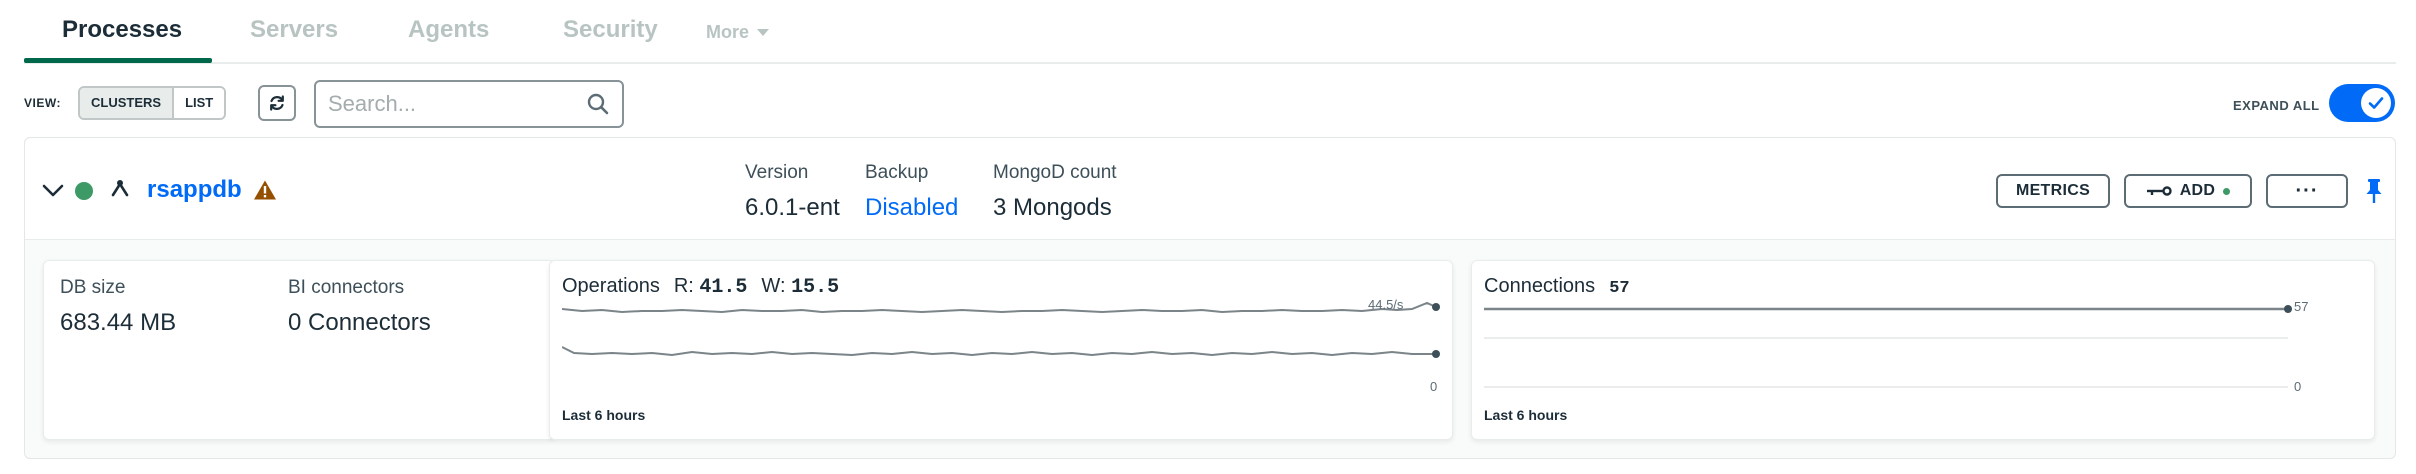  What do you see at coordinates (2288, 309) in the screenshot?
I see `connections-line-endpoint` at bounding box center [2288, 309].